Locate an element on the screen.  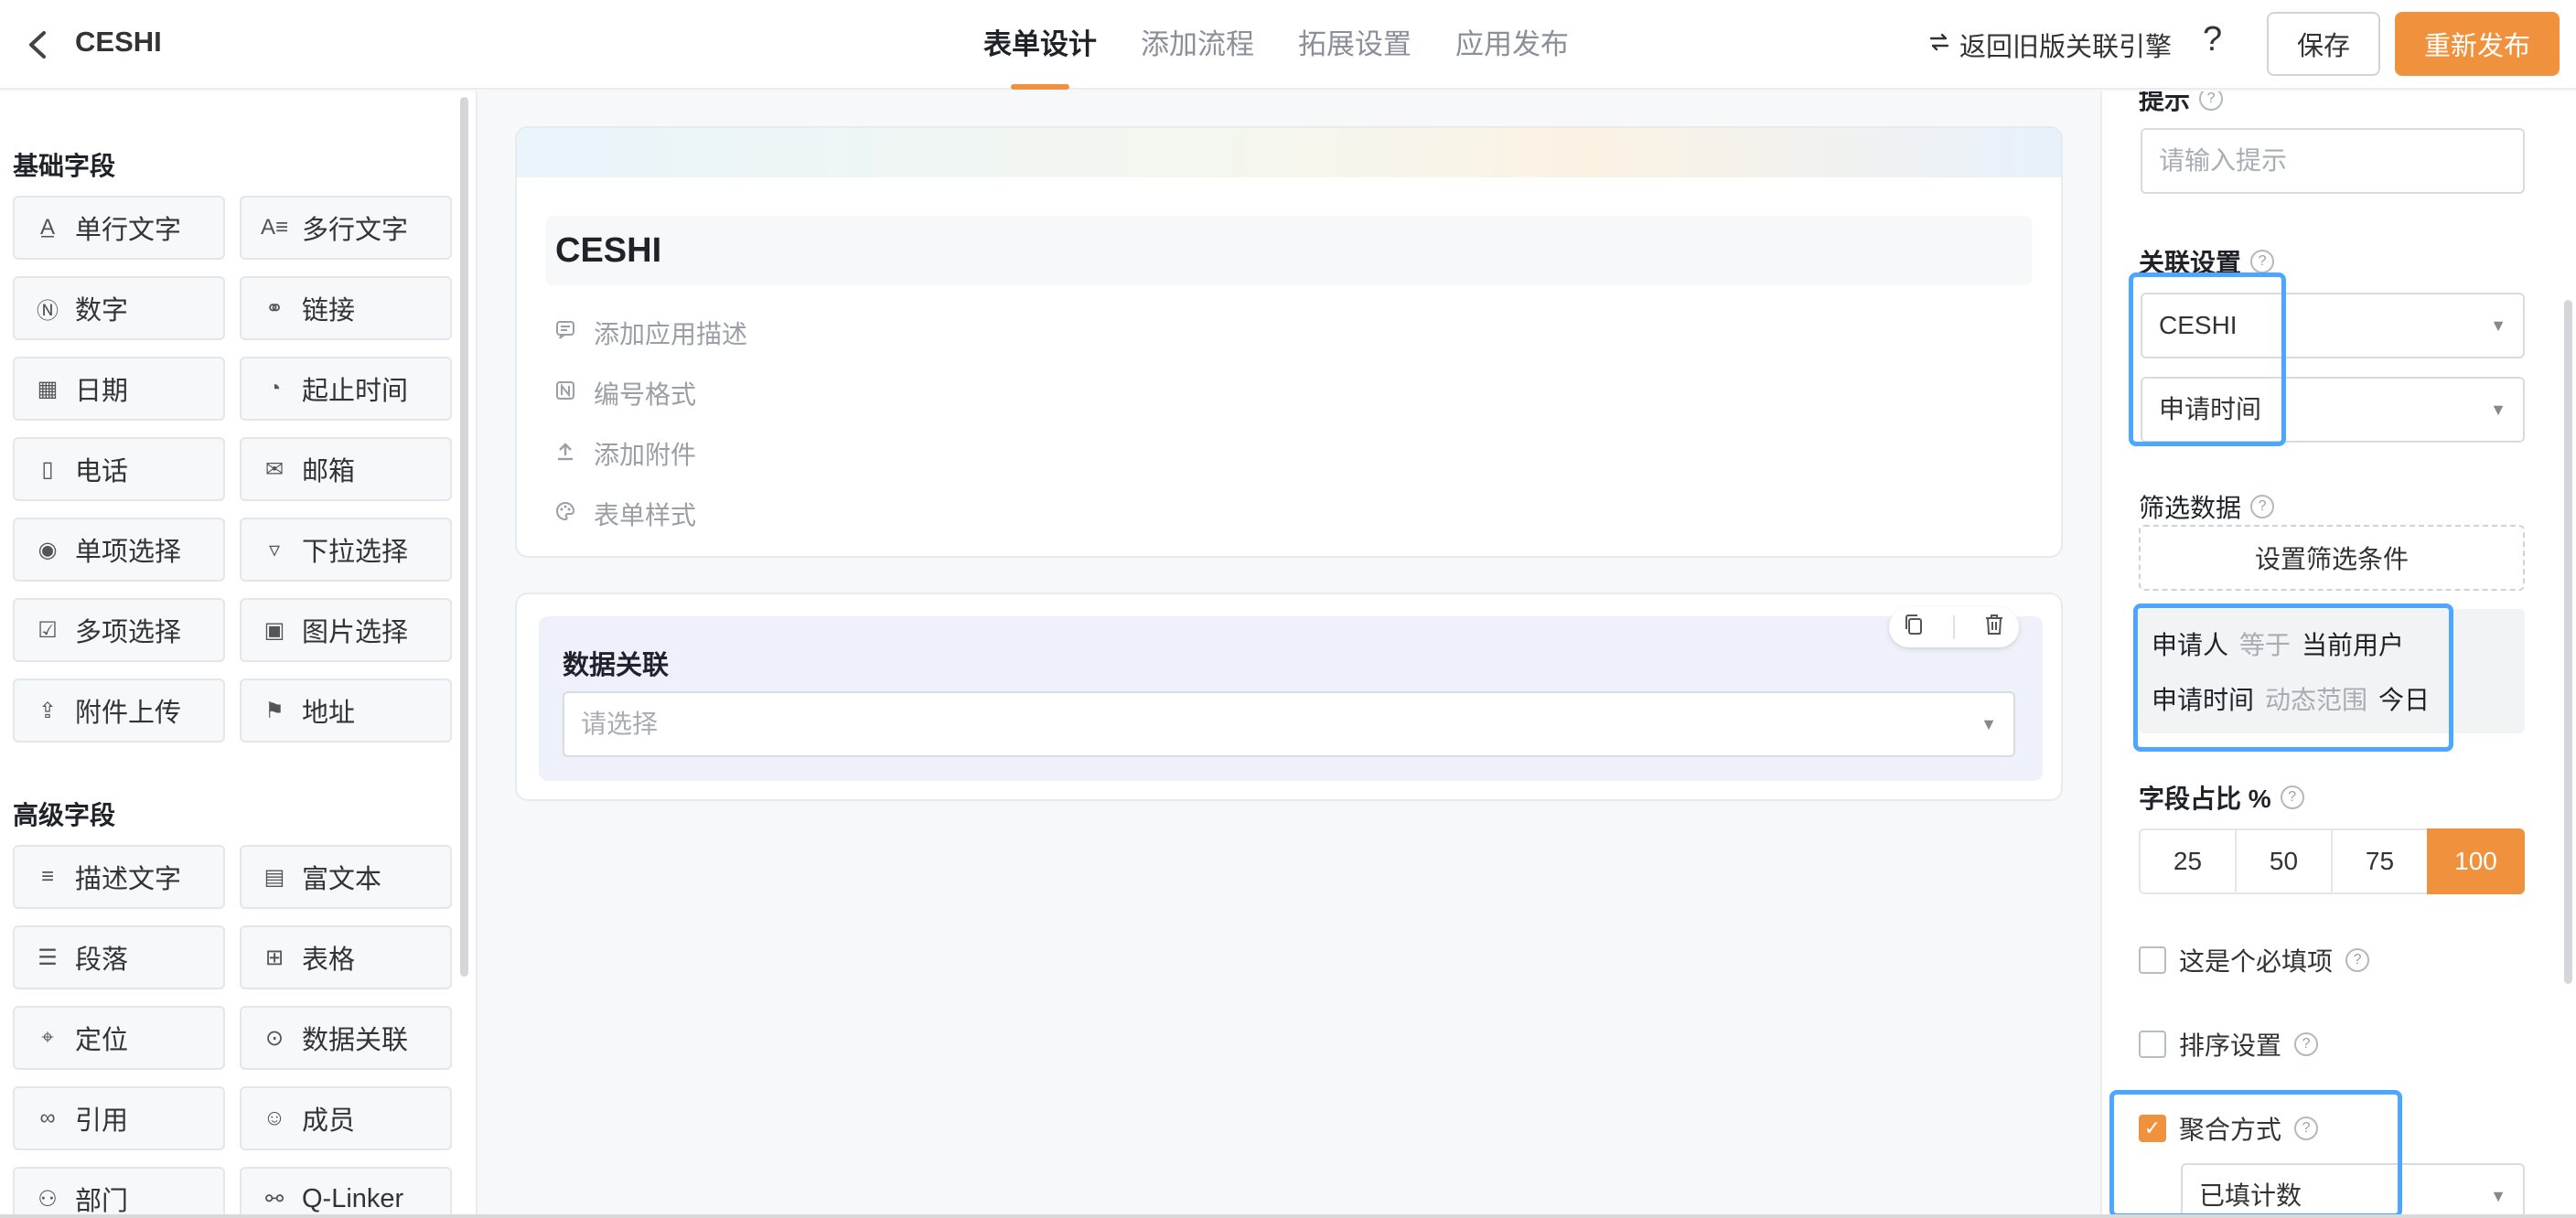
field-type-mail: ✉ 邮箱 is located at coordinates (346, 469).